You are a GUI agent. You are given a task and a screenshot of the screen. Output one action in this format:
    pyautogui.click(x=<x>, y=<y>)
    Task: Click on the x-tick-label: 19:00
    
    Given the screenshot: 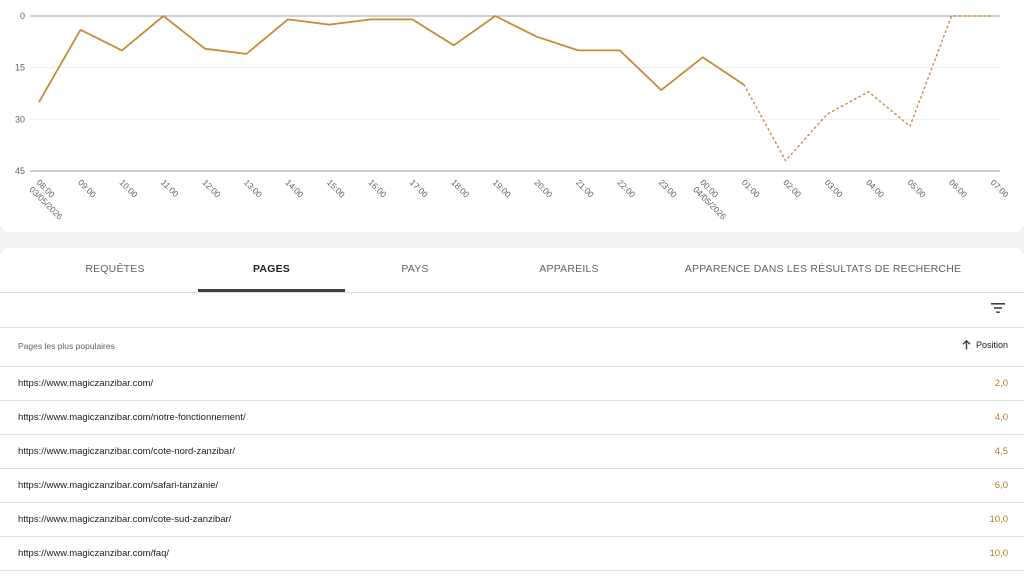 What is the action you would take?
    pyautogui.click(x=502, y=188)
    